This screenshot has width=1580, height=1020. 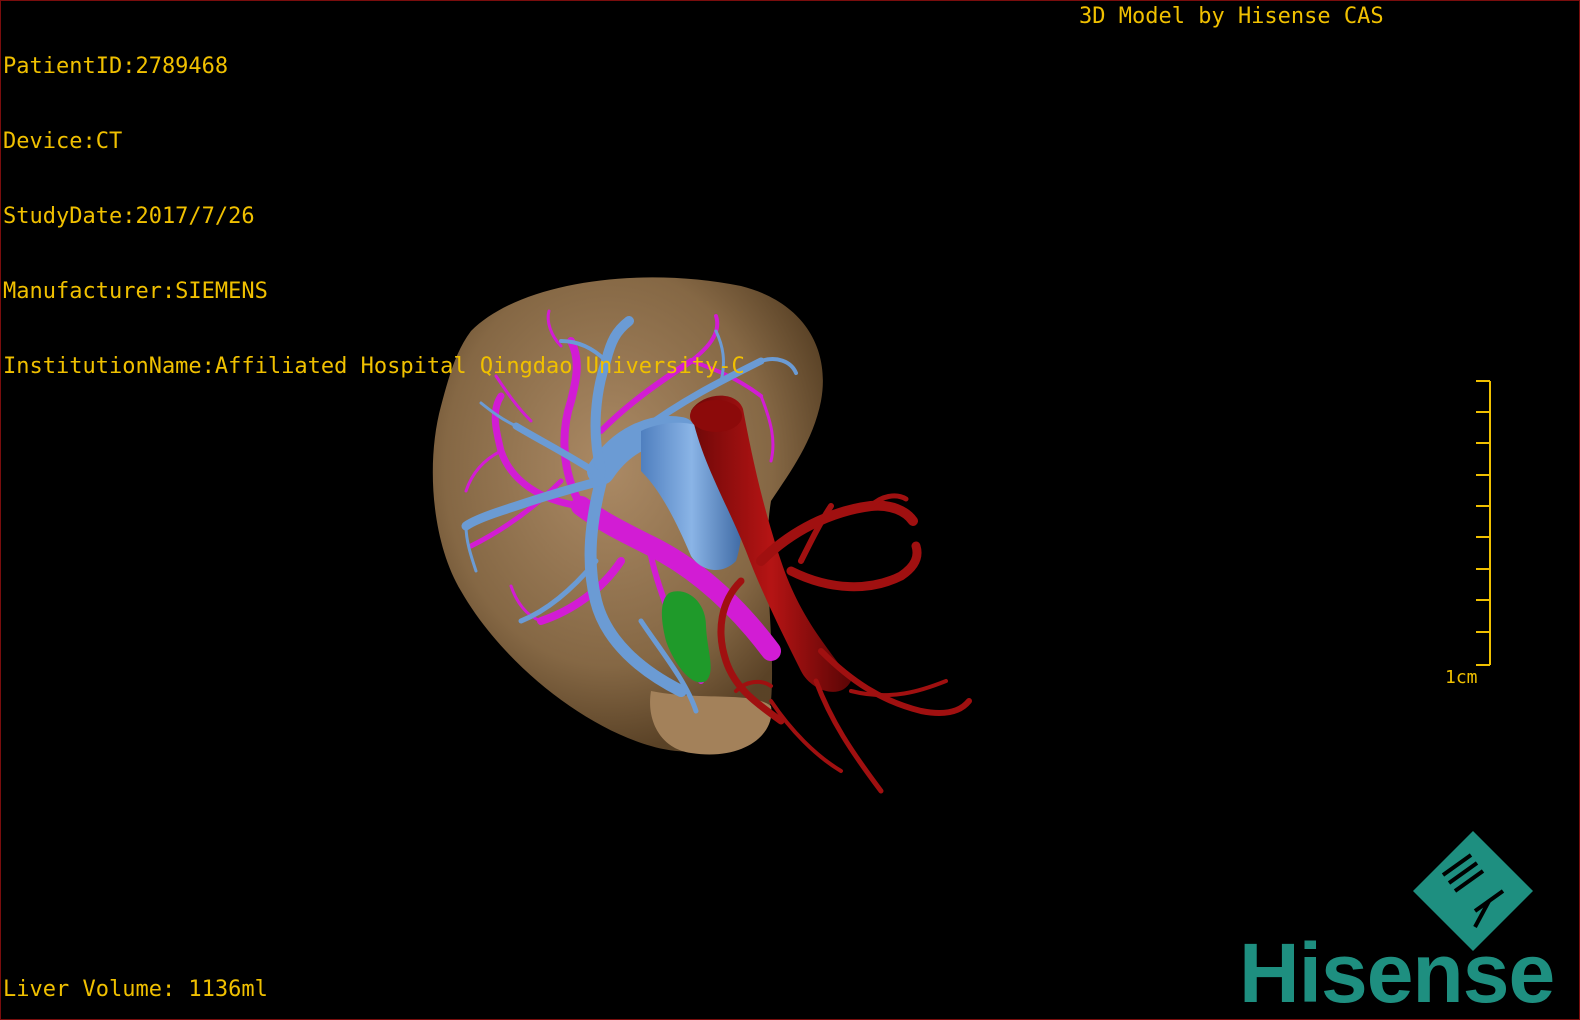 What do you see at coordinates (135, 291) in the screenshot?
I see `manufacturer-label: Manufacturer:SIEMENS` at bounding box center [135, 291].